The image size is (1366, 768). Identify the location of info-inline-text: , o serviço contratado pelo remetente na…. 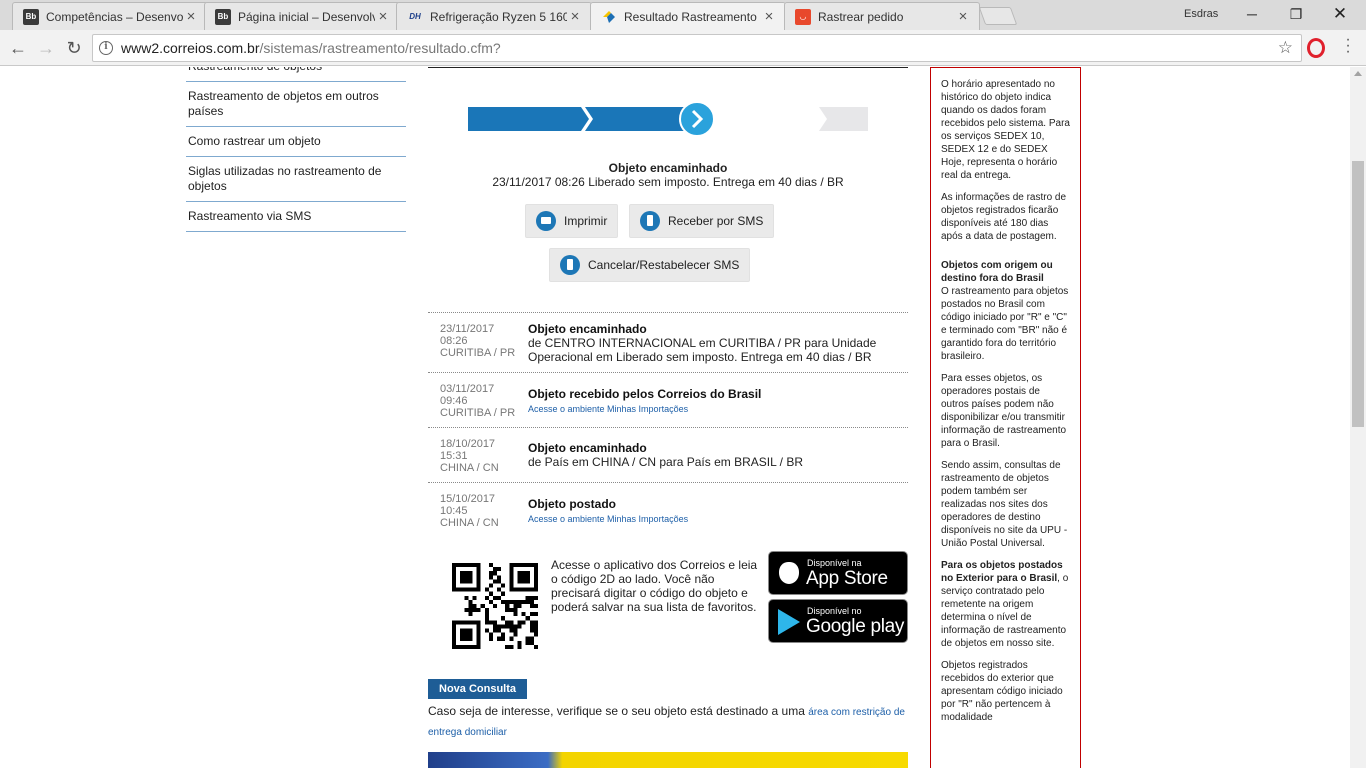
(1005, 611).